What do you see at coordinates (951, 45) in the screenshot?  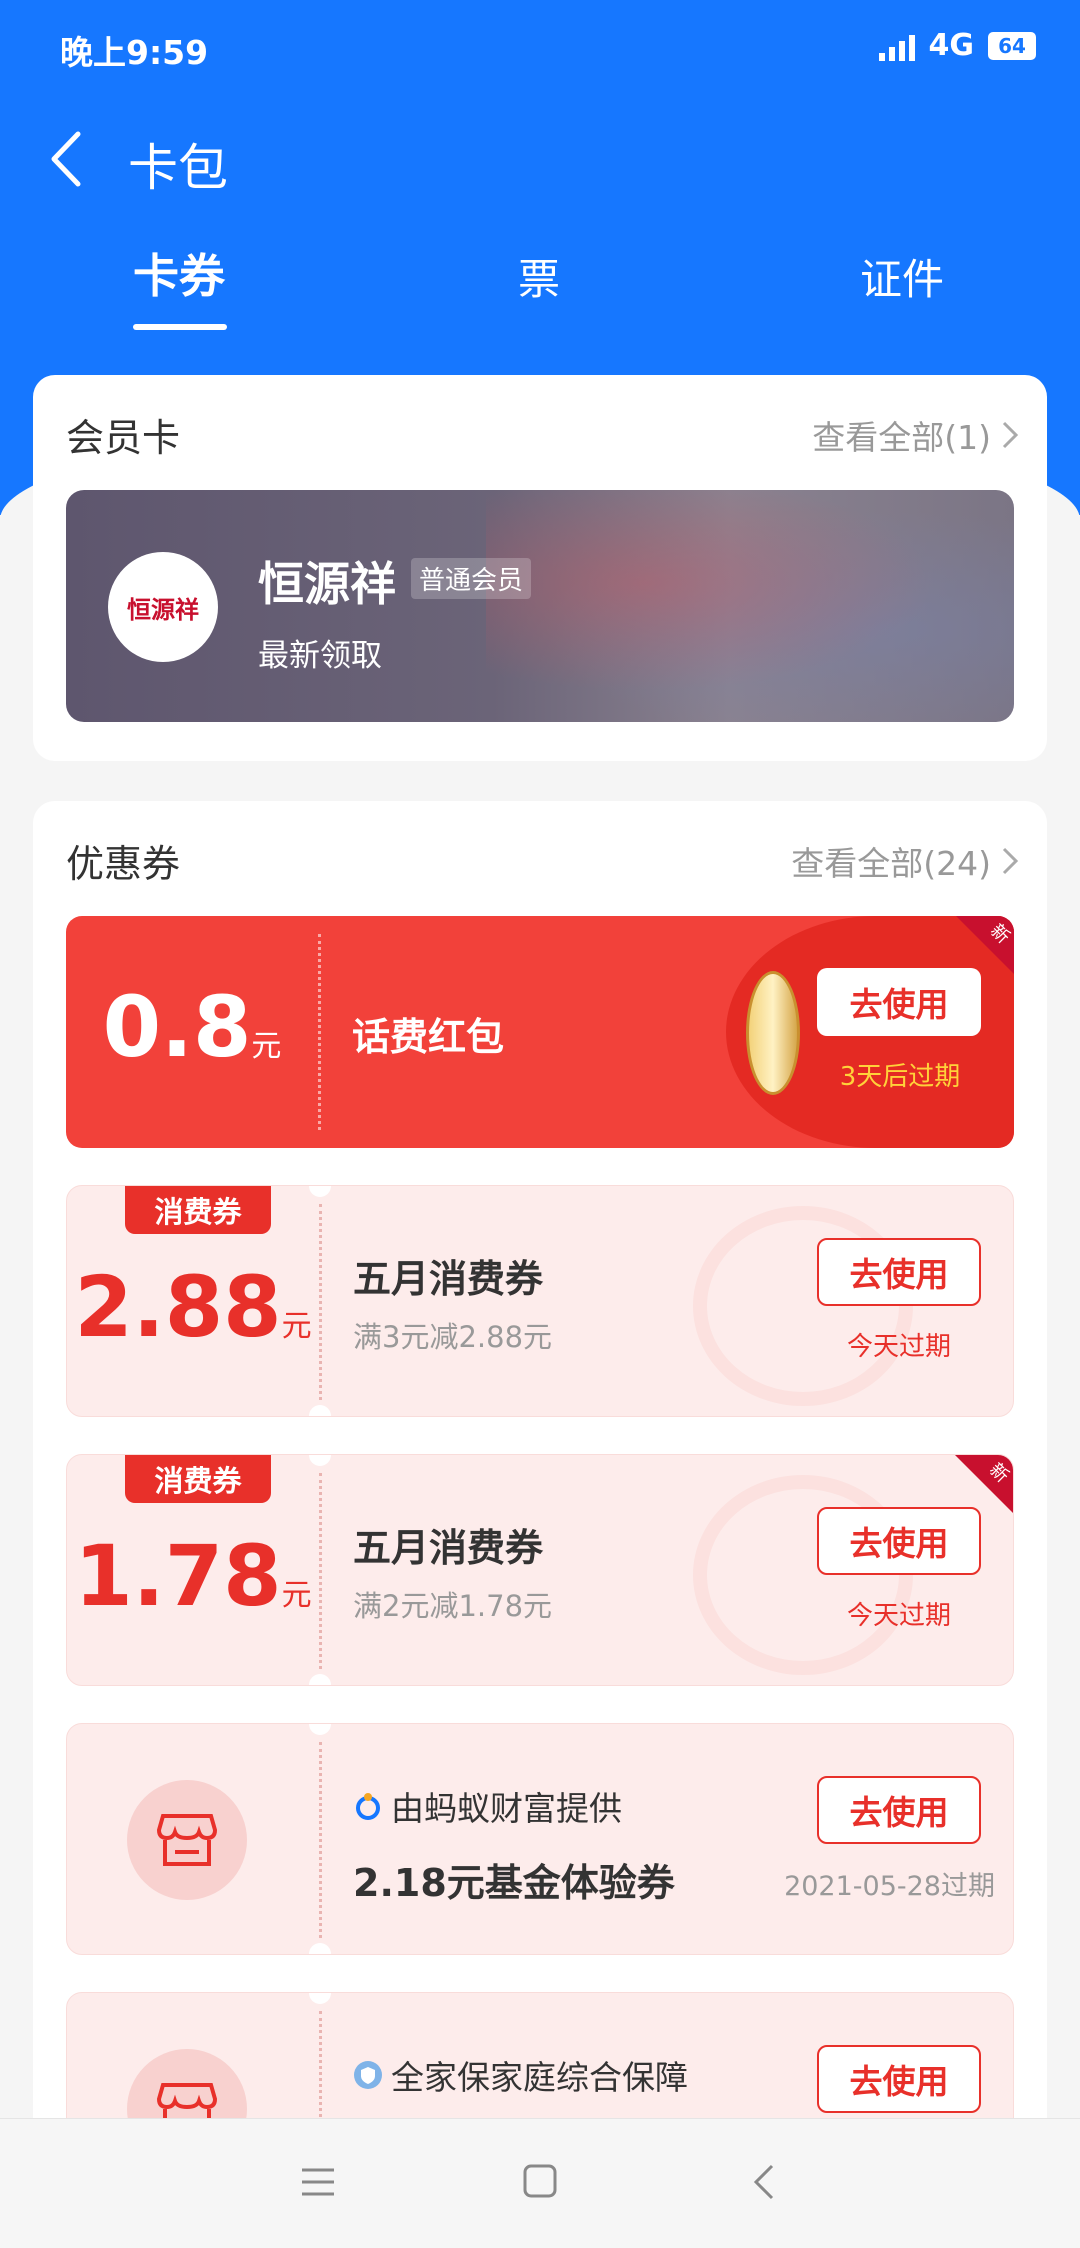 I see `network-type: 4G` at bounding box center [951, 45].